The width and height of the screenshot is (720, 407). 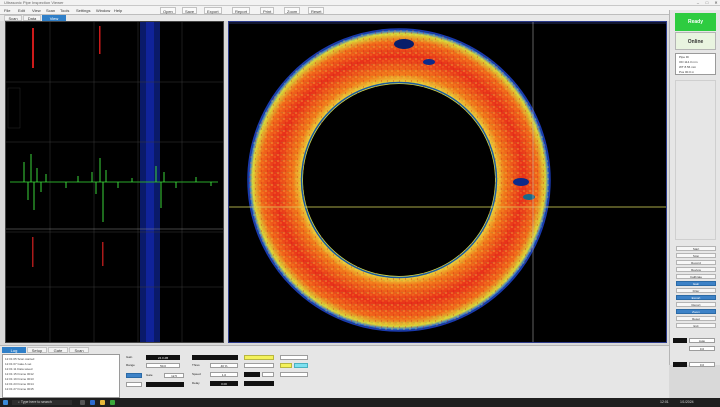 I want to click on gate-a-mode, so click(x=259, y=383).